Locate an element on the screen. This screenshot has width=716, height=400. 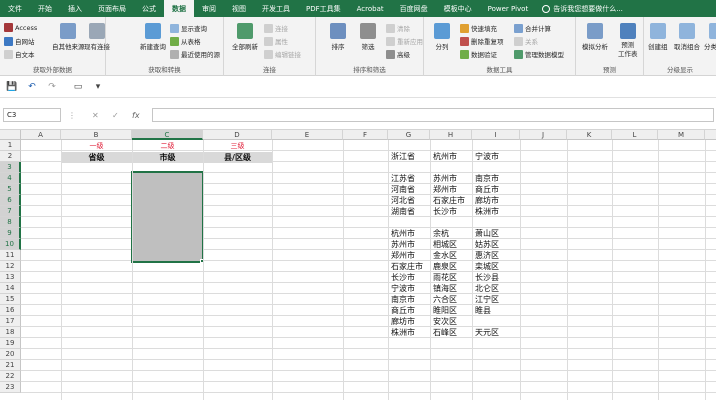
cell-H16: 睢阳区 is located at coordinates (445, 310).